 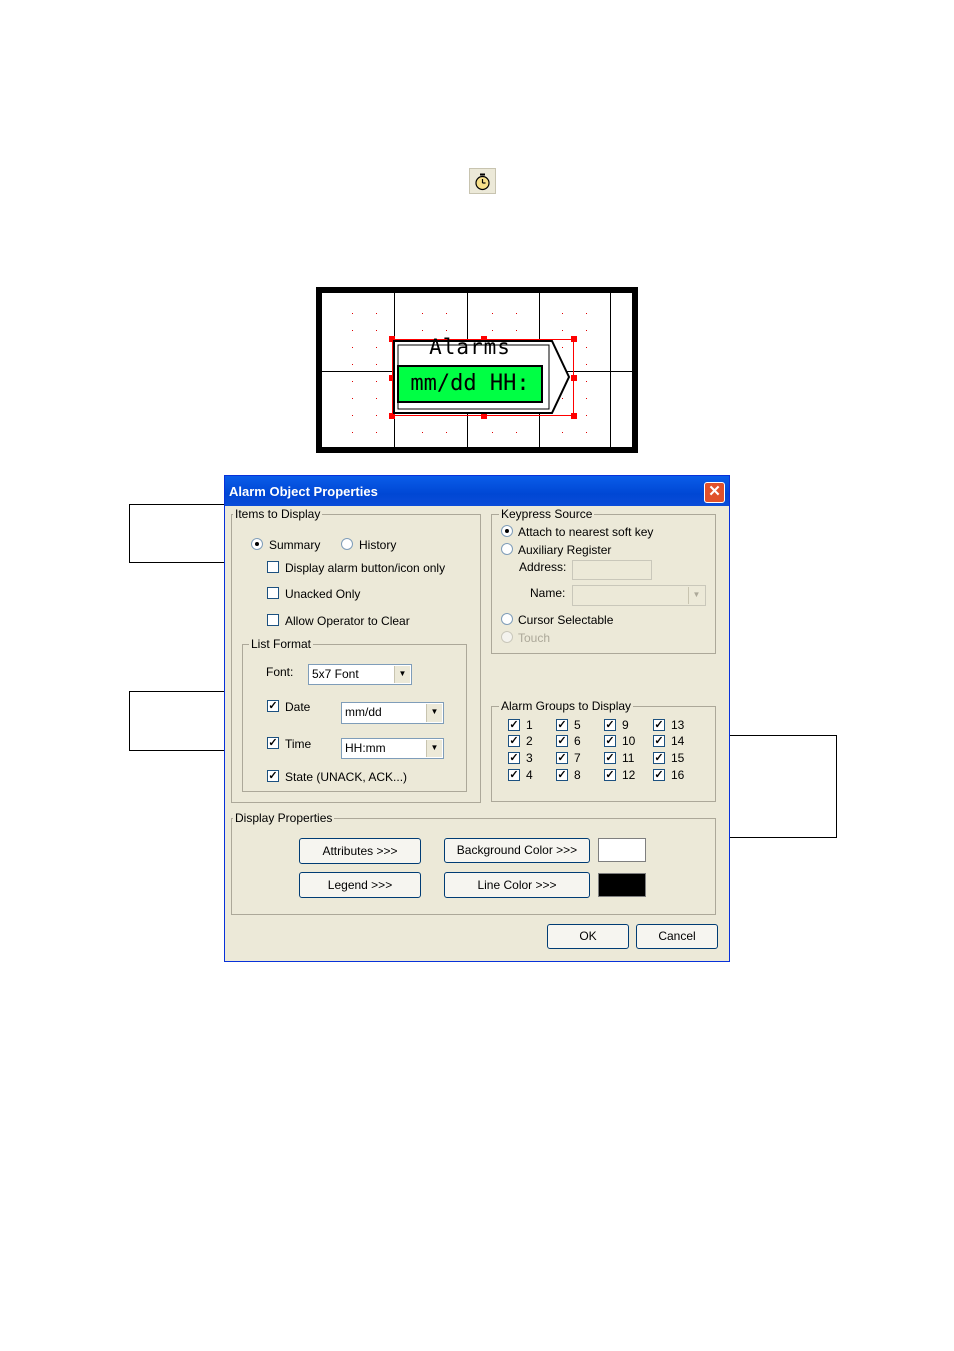 What do you see at coordinates (529, 741) in the screenshot?
I see `alarm-group-label: 2` at bounding box center [529, 741].